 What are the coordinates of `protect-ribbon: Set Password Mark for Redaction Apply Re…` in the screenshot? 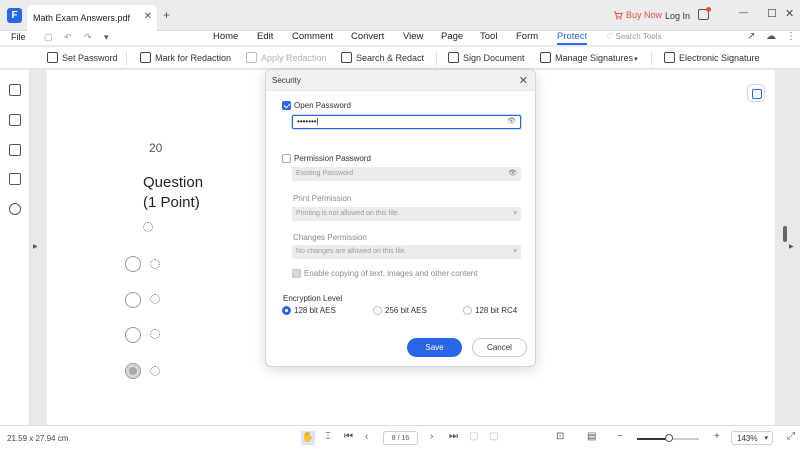 It's located at (400, 58).